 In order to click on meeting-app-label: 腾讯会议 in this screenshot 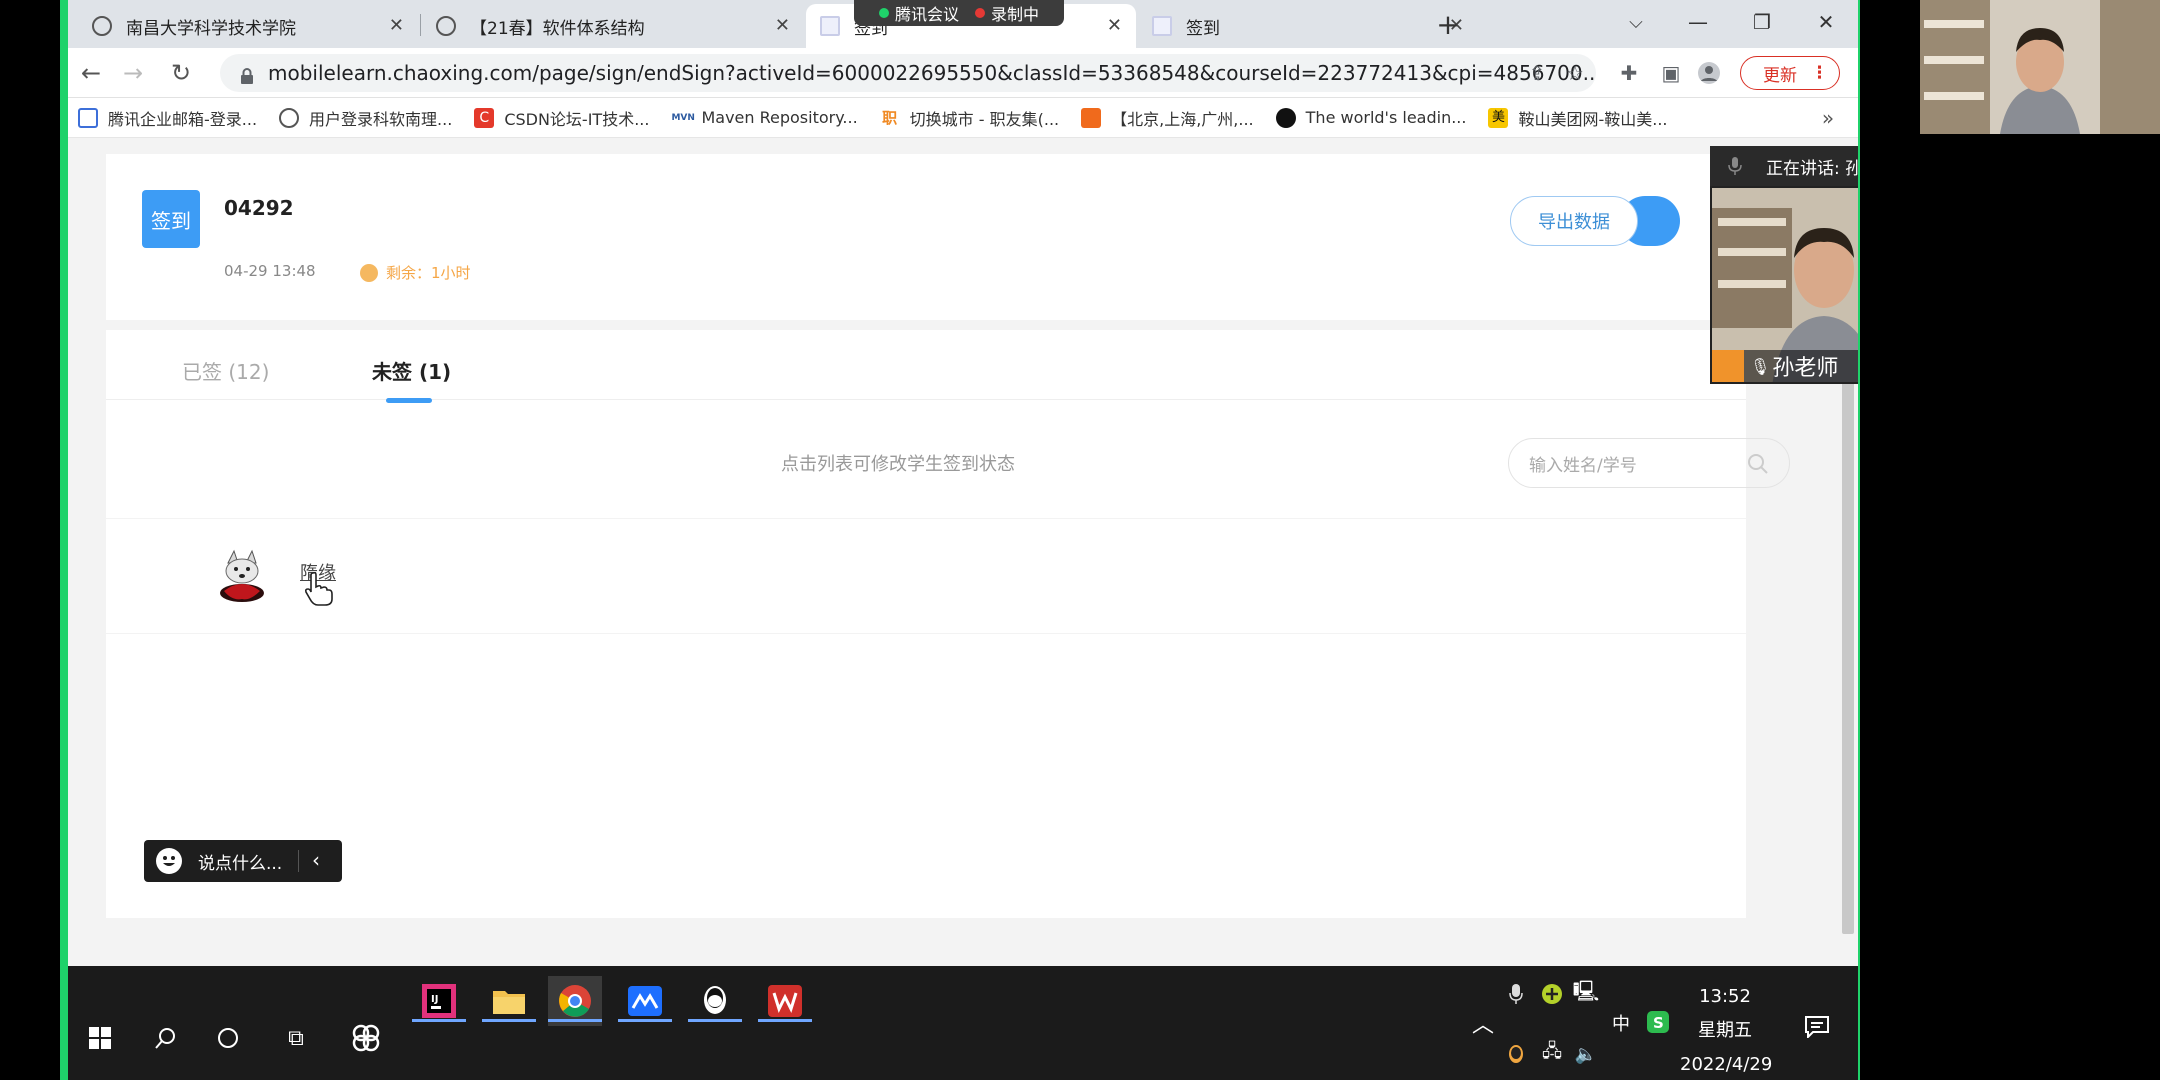, I will do `click(926, 14)`.